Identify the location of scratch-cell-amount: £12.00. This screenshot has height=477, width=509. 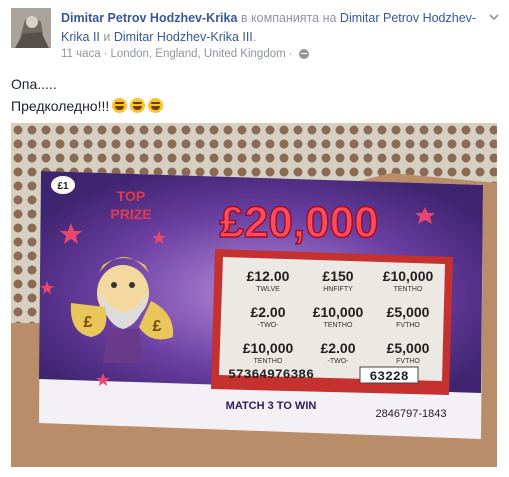
(268, 276).